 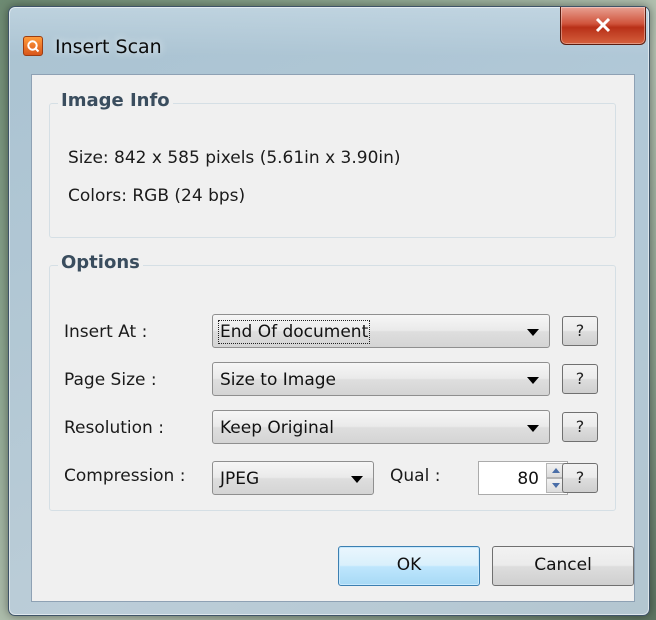 What do you see at coordinates (563, 566) in the screenshot?
I see `cancel-button: Cancel` at bounding box center [563, 566].